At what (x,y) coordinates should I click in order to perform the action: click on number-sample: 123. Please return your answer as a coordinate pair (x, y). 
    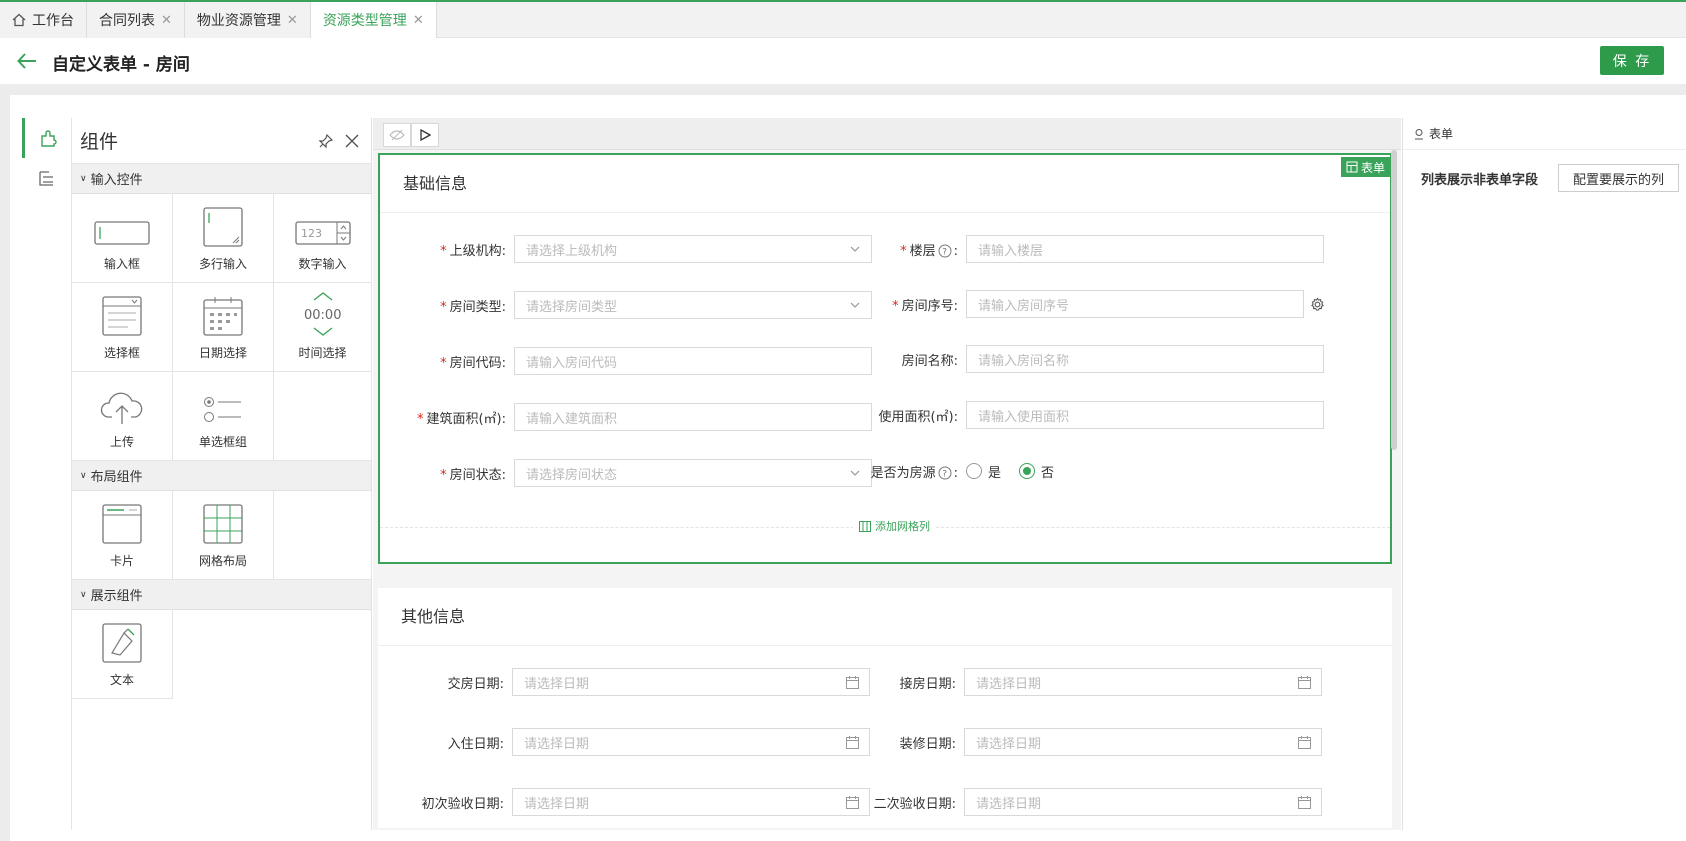
    Looking at the image, I should click on (311, 233).